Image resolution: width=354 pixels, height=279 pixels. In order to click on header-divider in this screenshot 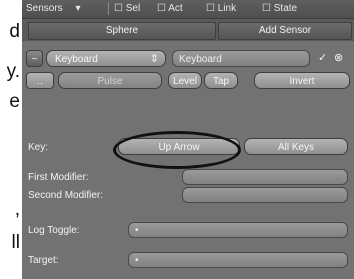, I will do `click(108, 8)`.